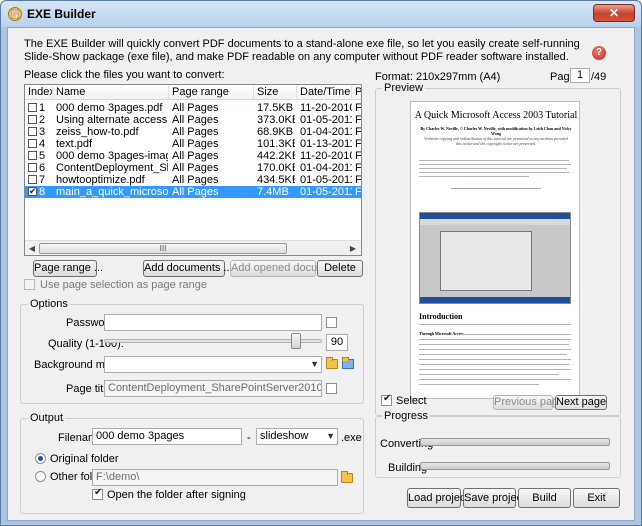 This screenshot has height=526, width=642. I want to click on folder-icon, so click(347, 477).